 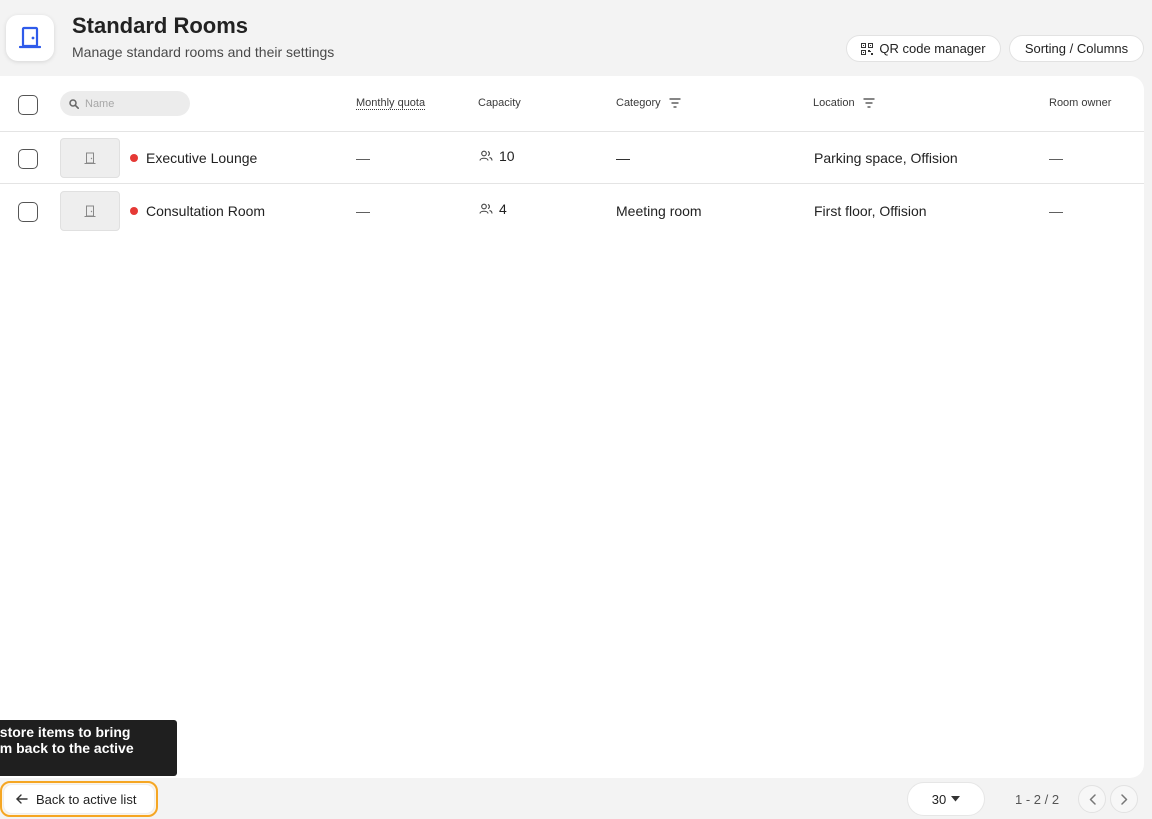 I want to click on back-to-active-list-button: Back to active list, so click(x=79, y=799).